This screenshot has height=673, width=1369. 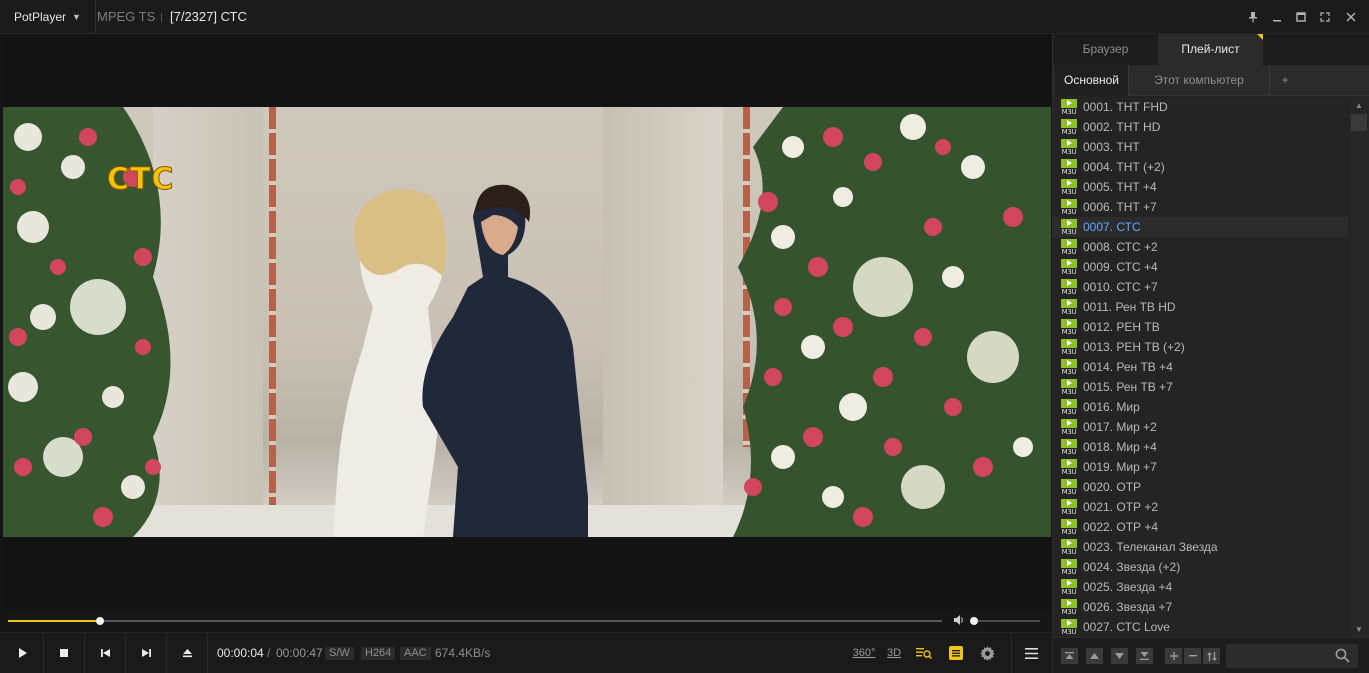 I want to click on playlist-item-label: 0019. Мир +7, so click(x=1120, y=467).